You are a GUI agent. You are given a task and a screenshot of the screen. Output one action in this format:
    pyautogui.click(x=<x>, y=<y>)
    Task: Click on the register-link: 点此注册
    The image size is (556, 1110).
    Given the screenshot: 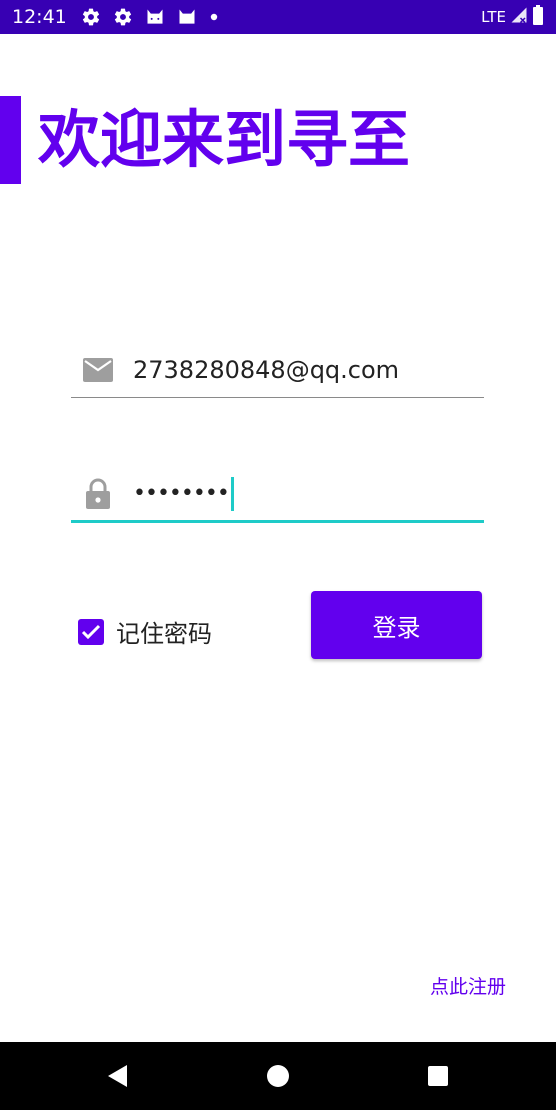 What is the action you would take?
    pyautogui.click(x=468, y=985)
    